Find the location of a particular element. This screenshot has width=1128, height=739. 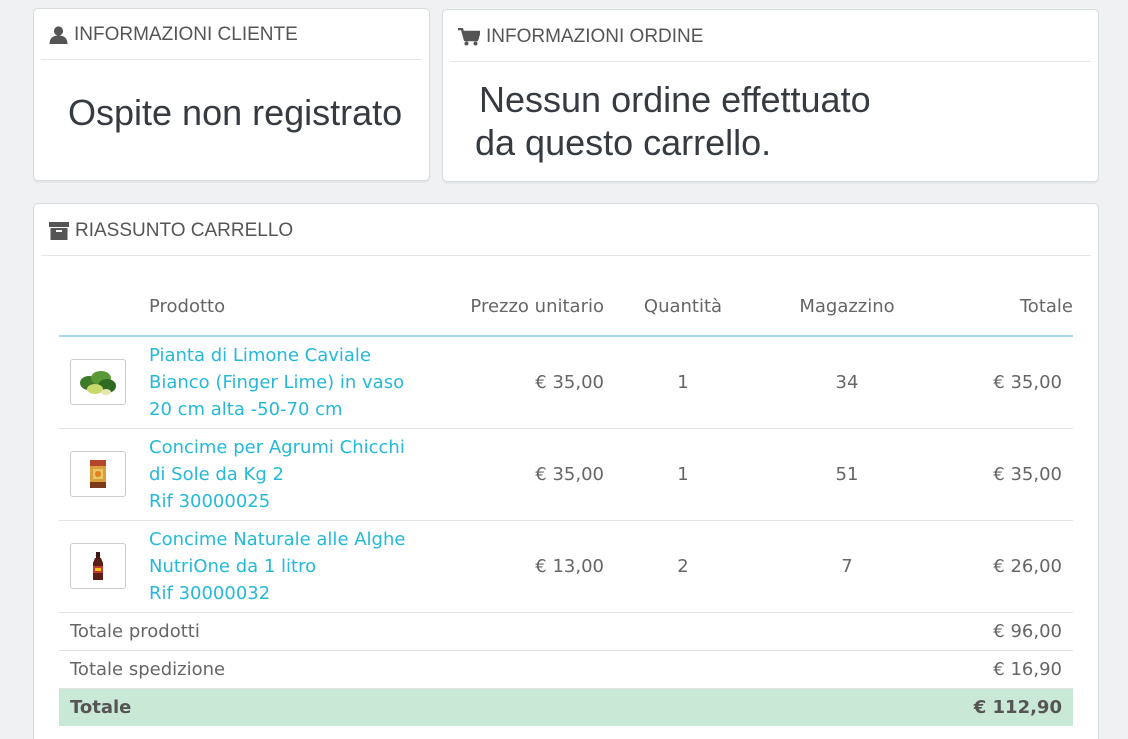

product-name-line: 20 cm alta -50-70 cm is located at coordinates (246, 409).